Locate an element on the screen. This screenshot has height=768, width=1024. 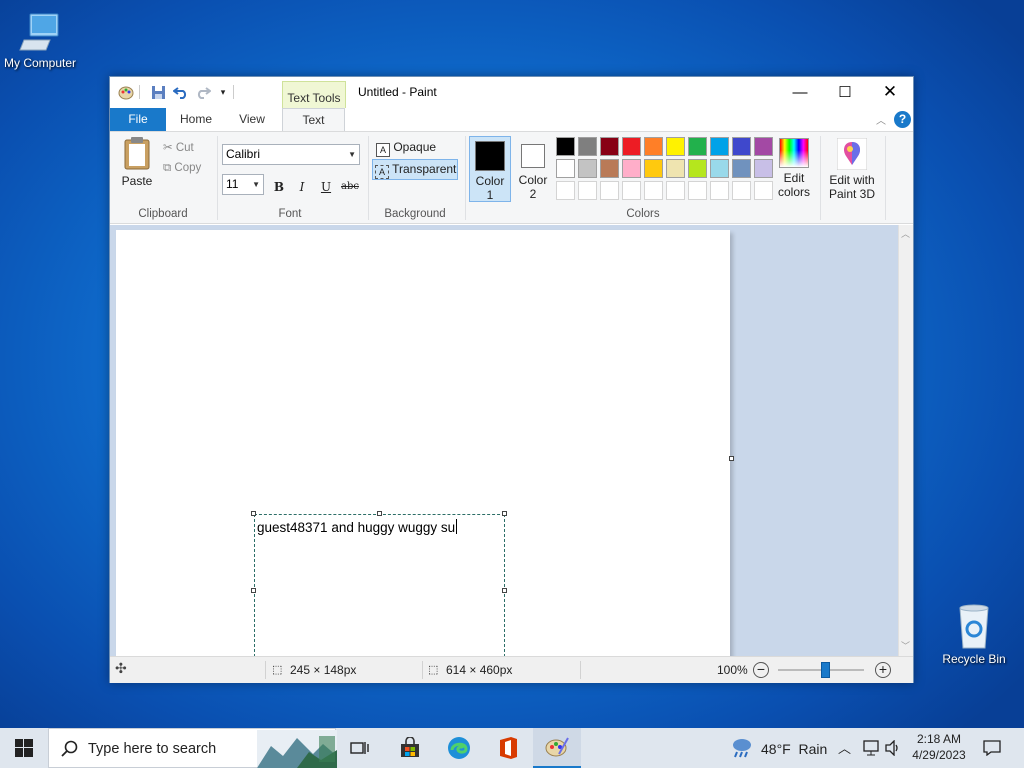
color2-label: Color is located at coordinates (533, 180).